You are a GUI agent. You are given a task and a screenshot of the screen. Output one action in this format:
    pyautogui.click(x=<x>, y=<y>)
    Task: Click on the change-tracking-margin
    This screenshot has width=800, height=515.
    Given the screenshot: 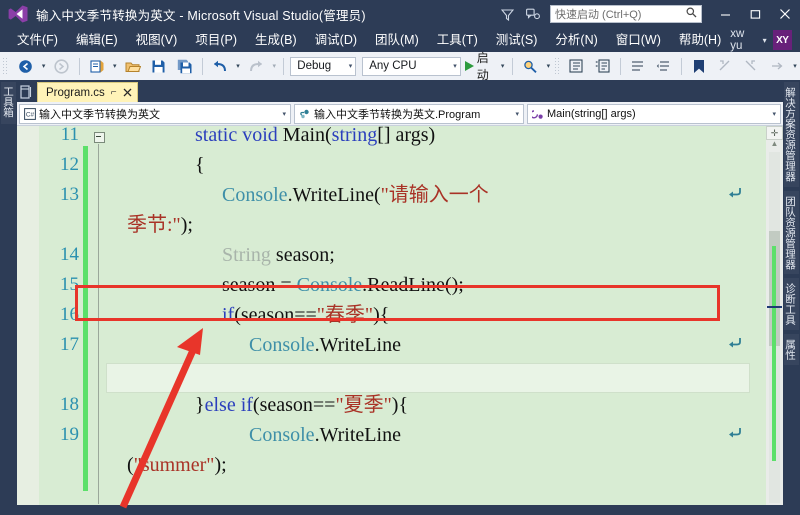 What is the action you would take?
    pyautogui.click(x=85, y=315)
    